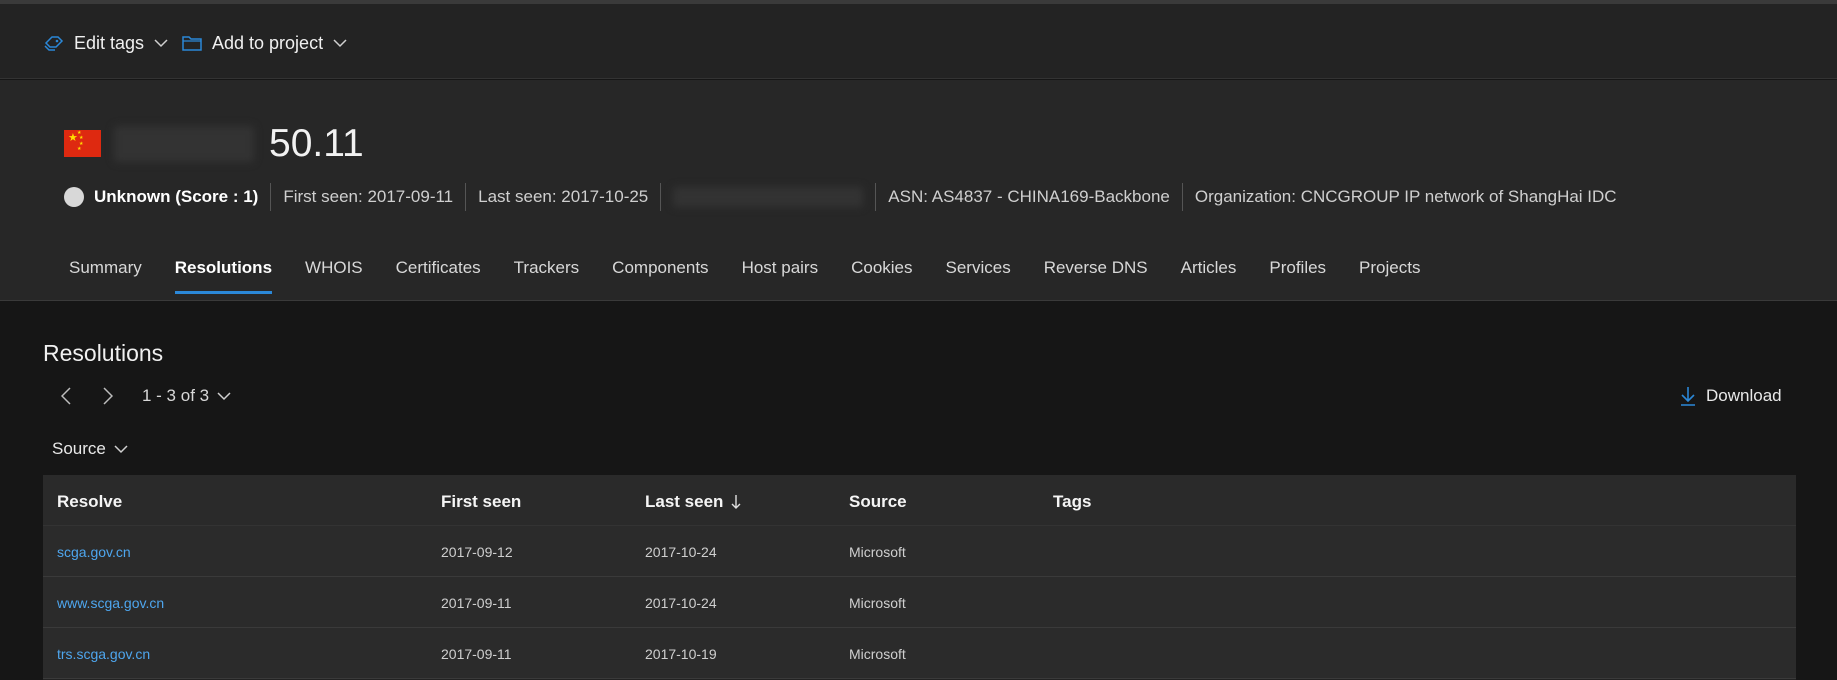 The image size is (1837, 680). I want to click on previous-page-button, so click(66, 396).